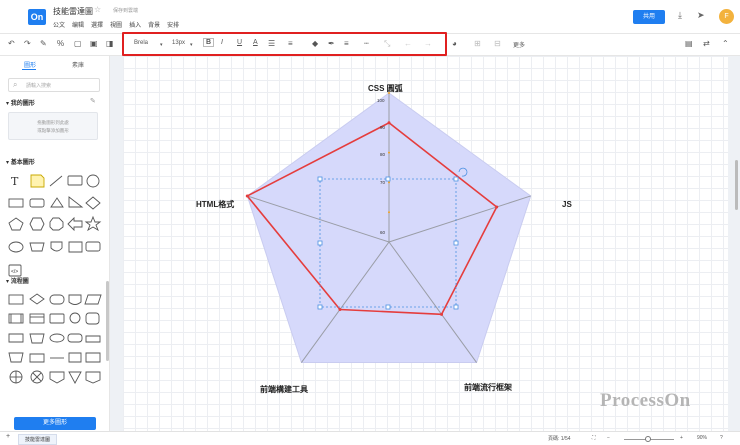  I want to click on section-my-shapes-label: 我的圖形, so click(22, 104).